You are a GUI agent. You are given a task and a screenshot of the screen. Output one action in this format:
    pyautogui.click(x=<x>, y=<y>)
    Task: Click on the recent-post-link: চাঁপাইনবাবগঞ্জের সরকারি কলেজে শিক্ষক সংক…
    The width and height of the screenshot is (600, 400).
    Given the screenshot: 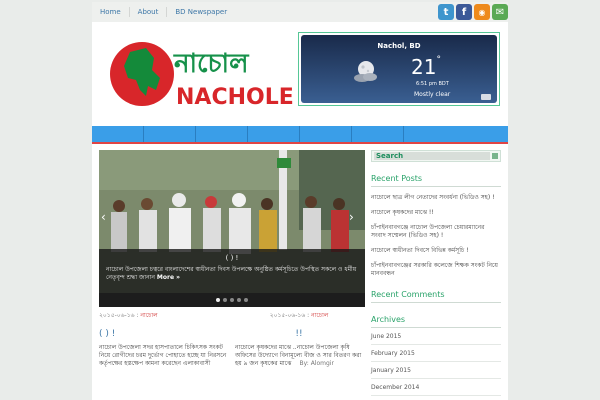 What is the action you would take?
    pyautogui.click(x=436, y=270)
    